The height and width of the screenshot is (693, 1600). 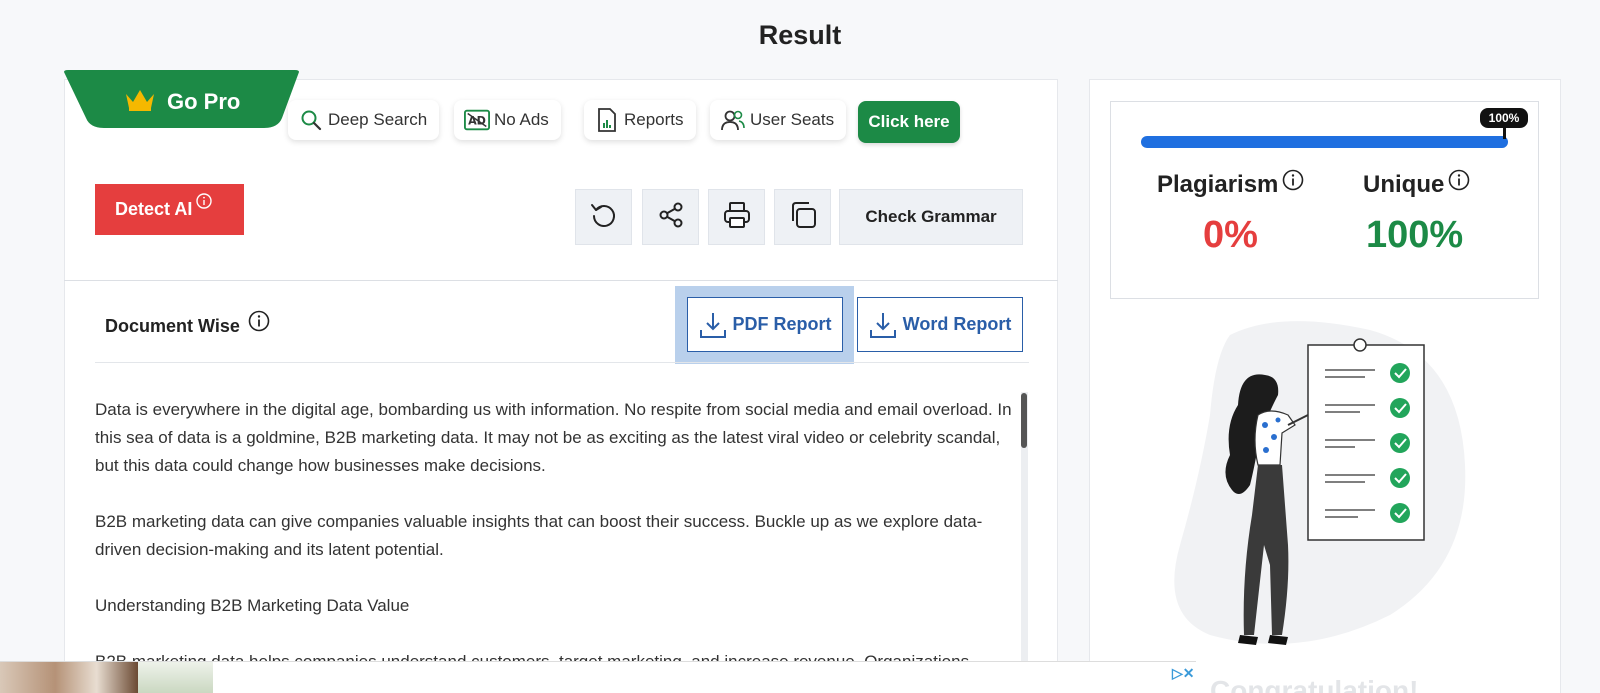 What do you see at coordinates (172, 326) in the screenshot?
I see `document-wise-label: Document Wise` at bounding box center [172, 326].